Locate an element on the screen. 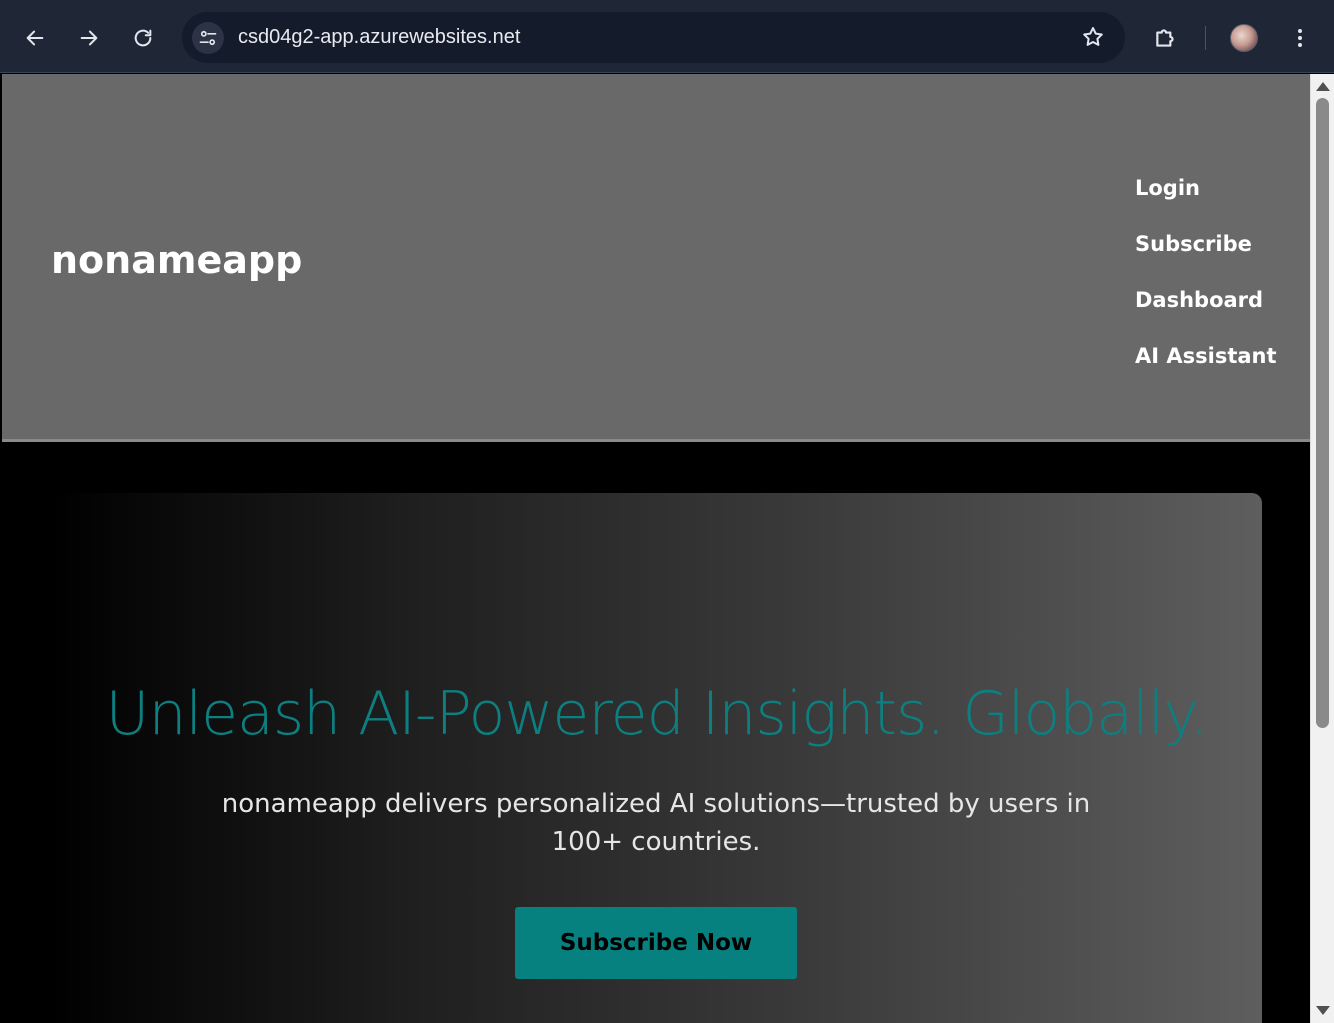  arrow-left-icon is located at coordinates (35, 38).